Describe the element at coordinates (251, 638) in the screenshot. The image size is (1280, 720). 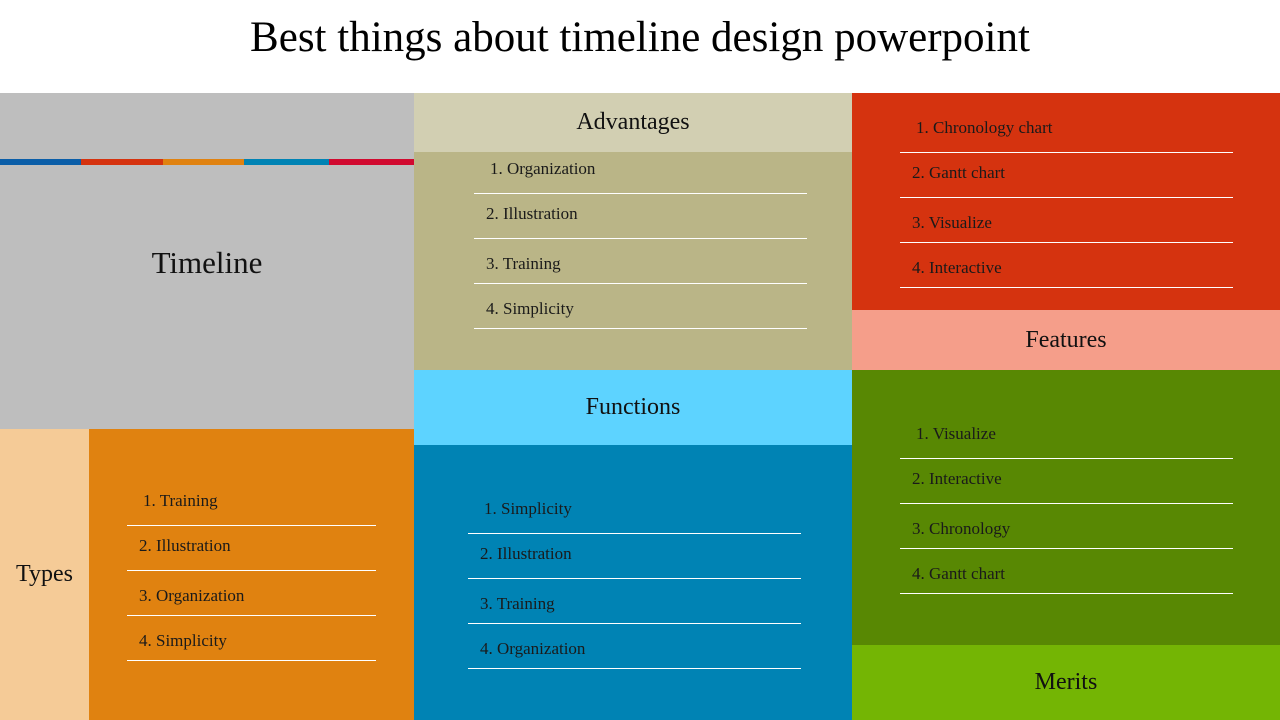
I see `types-item-4: 4. Simplicity` at that location.